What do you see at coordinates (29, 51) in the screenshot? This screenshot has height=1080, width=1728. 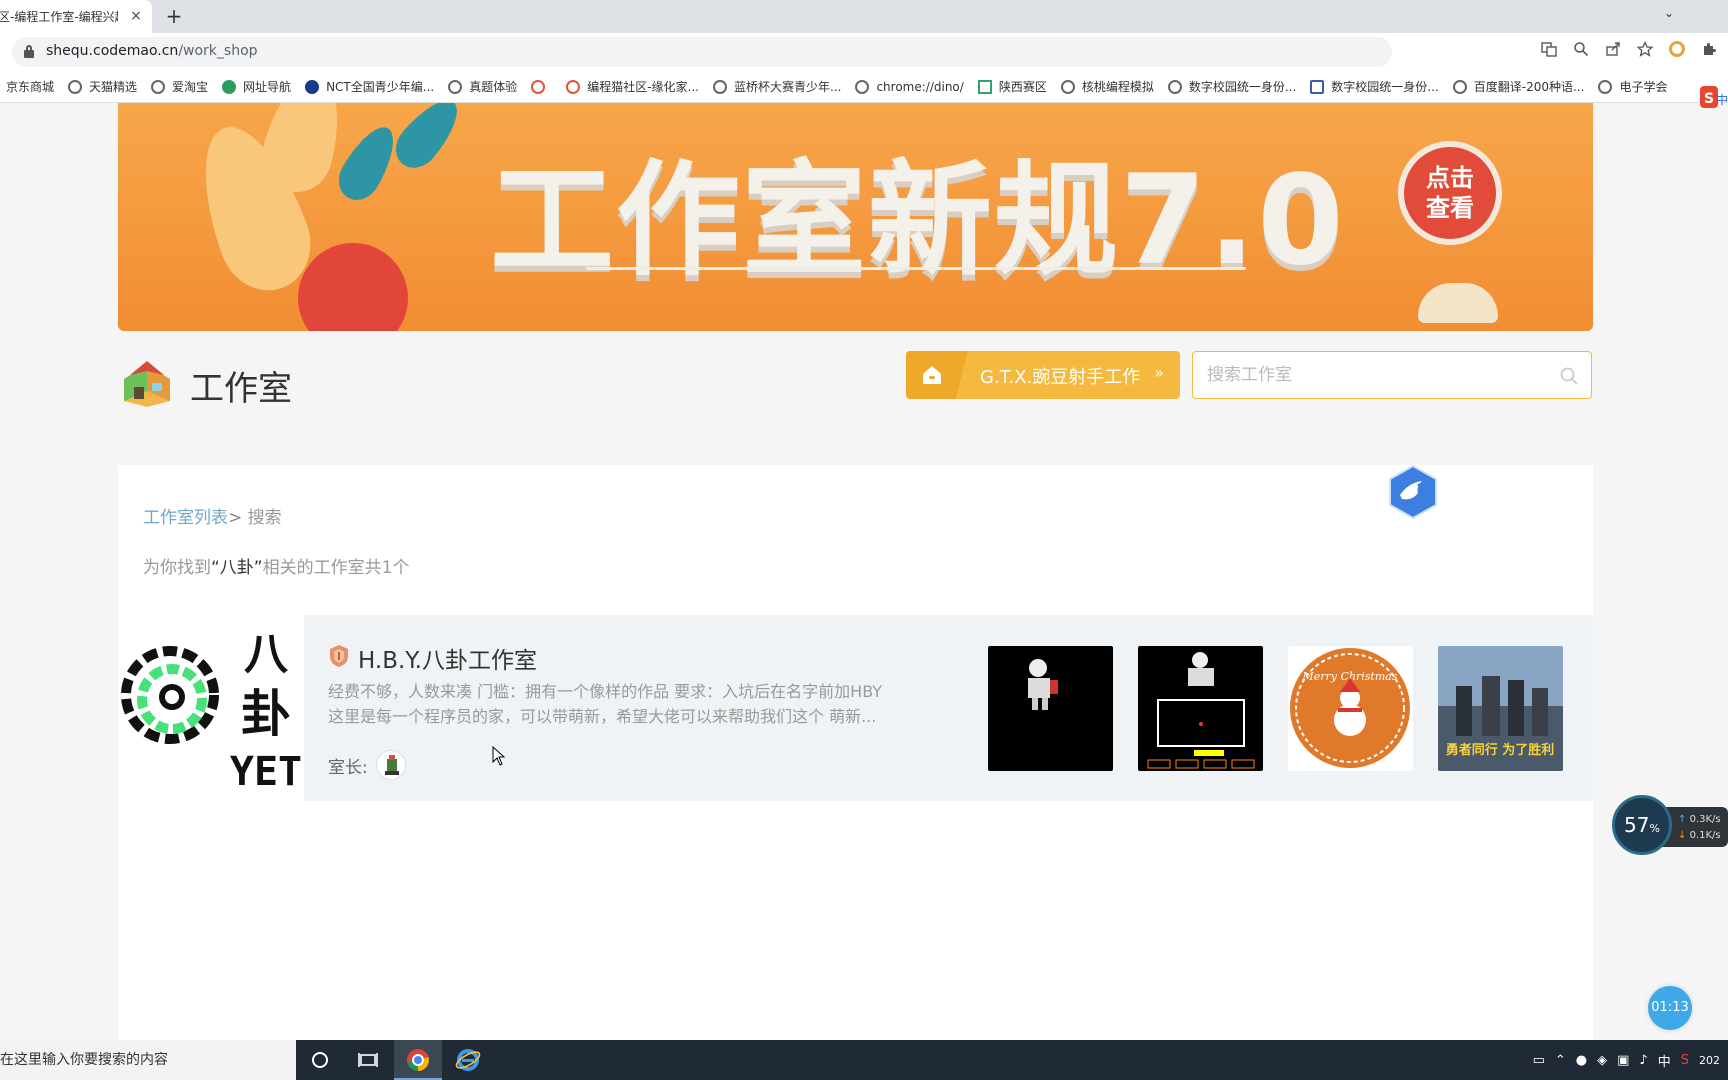 I see `lock-icon` at bounding box center [29, 51].